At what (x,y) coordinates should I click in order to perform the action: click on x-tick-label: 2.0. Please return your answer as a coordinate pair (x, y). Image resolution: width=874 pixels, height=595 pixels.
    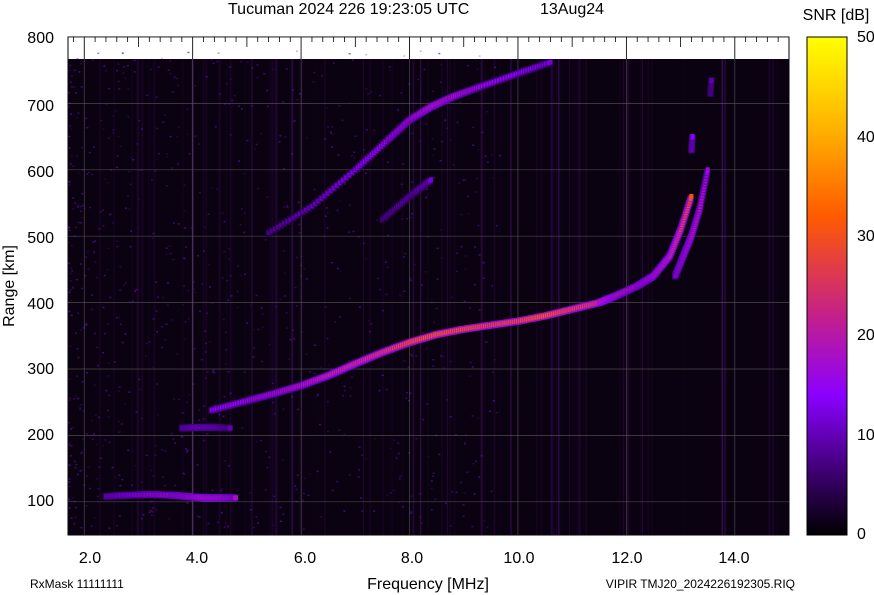
    Looking at the image, I should click on (90, 558).